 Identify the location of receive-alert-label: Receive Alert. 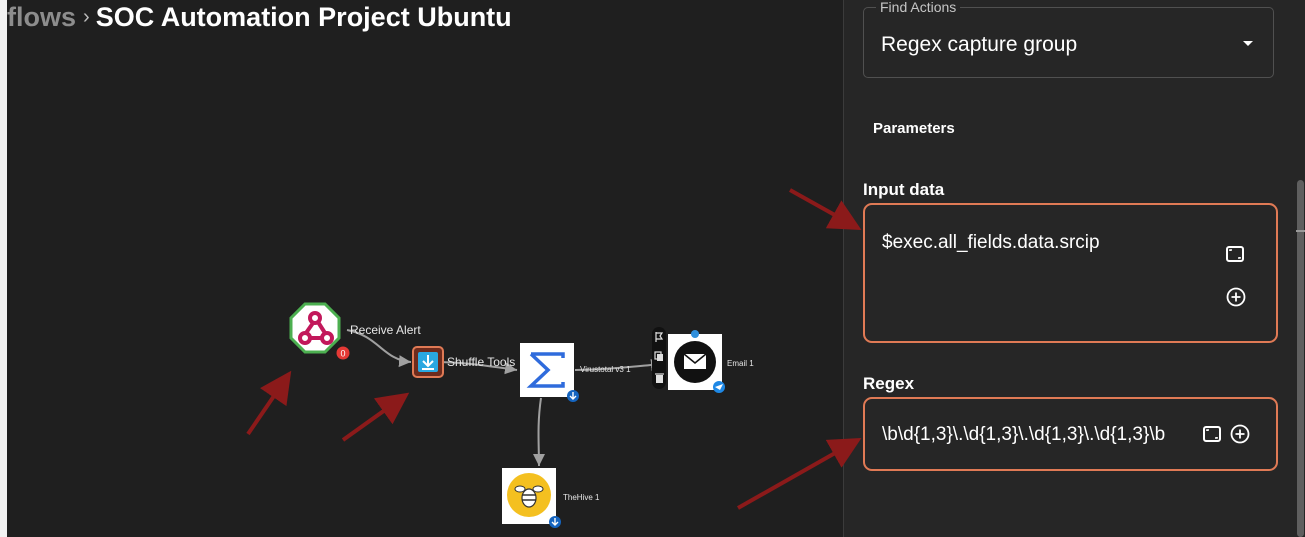
(385, 330).